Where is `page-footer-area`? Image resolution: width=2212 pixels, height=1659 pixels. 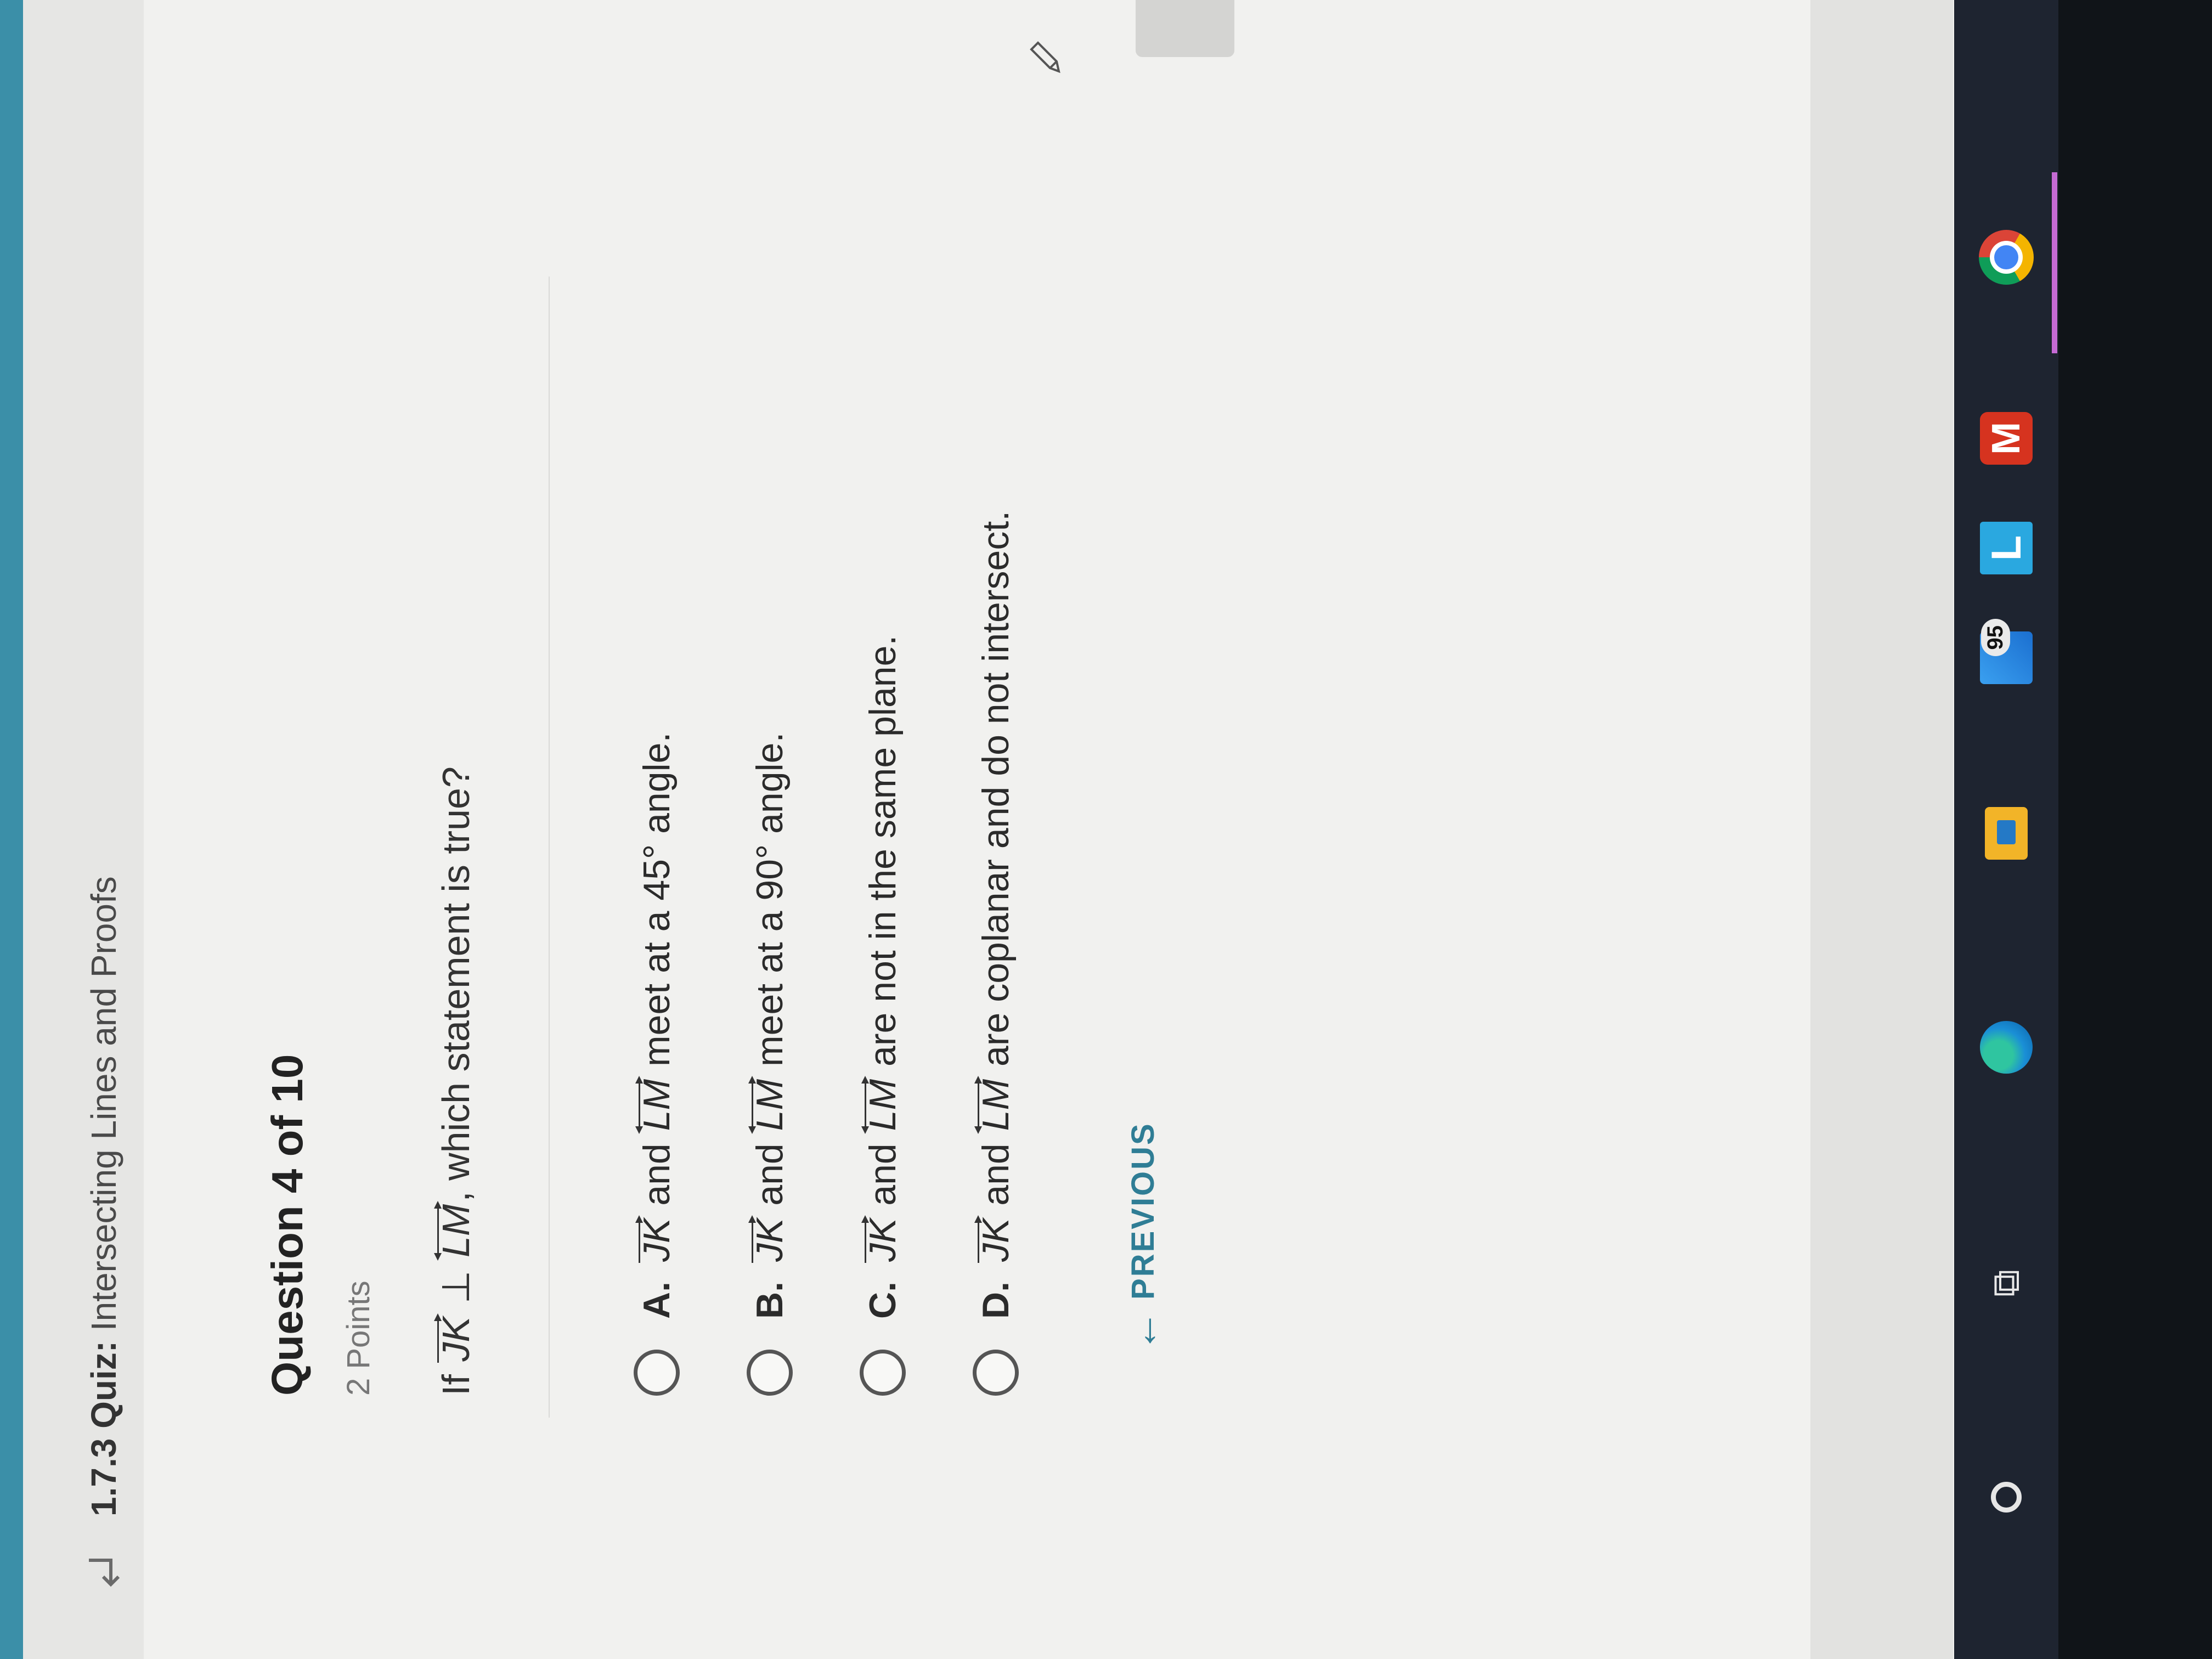
page-footer-area is located at coordinates (1881, 830).